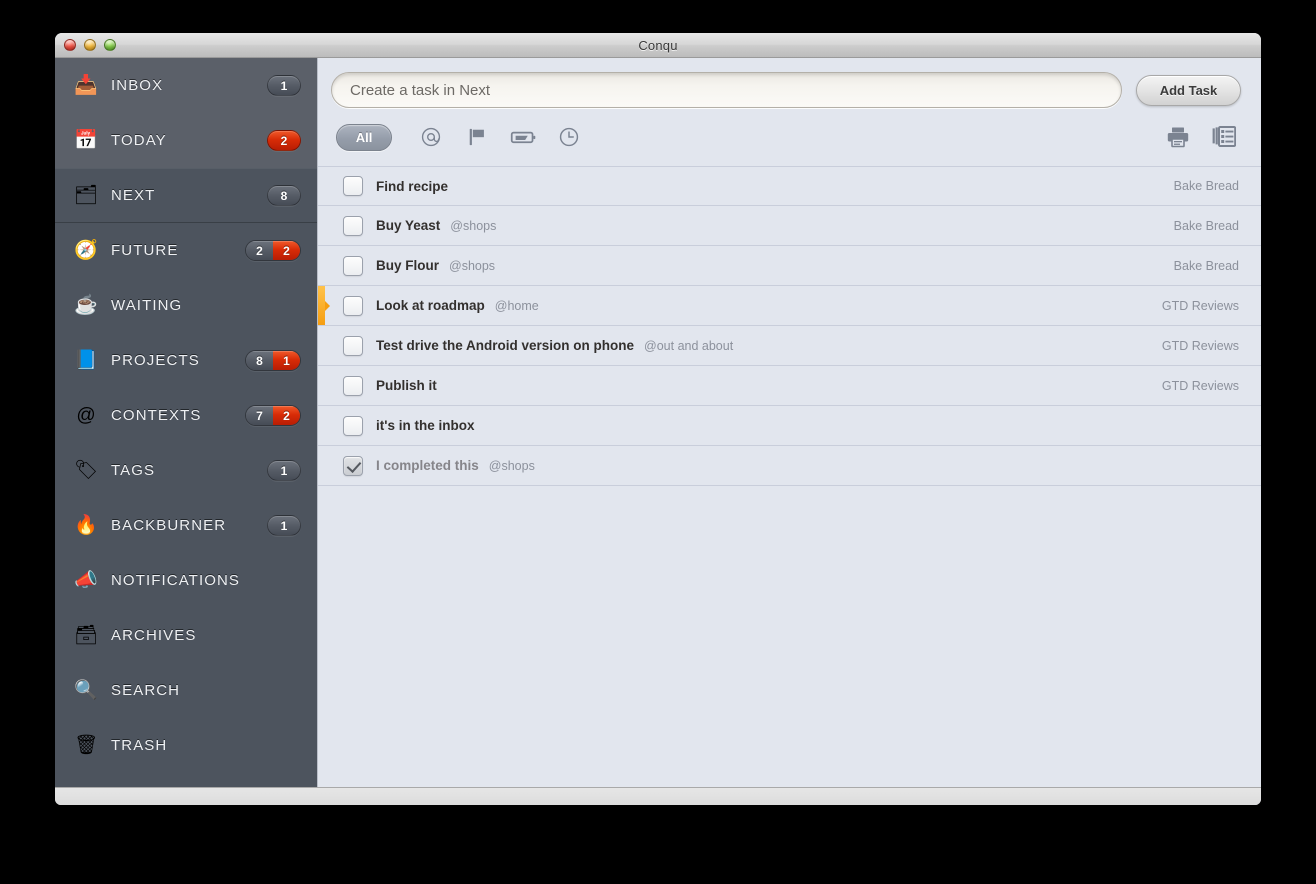 The image size is (1316, 884). Describe the element at coordinates (1188, 90) in the screenshot. I see `add-task-button: Add Task` at that location.